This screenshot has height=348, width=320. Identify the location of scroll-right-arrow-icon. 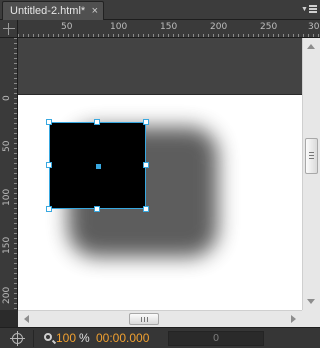
(293, 319).